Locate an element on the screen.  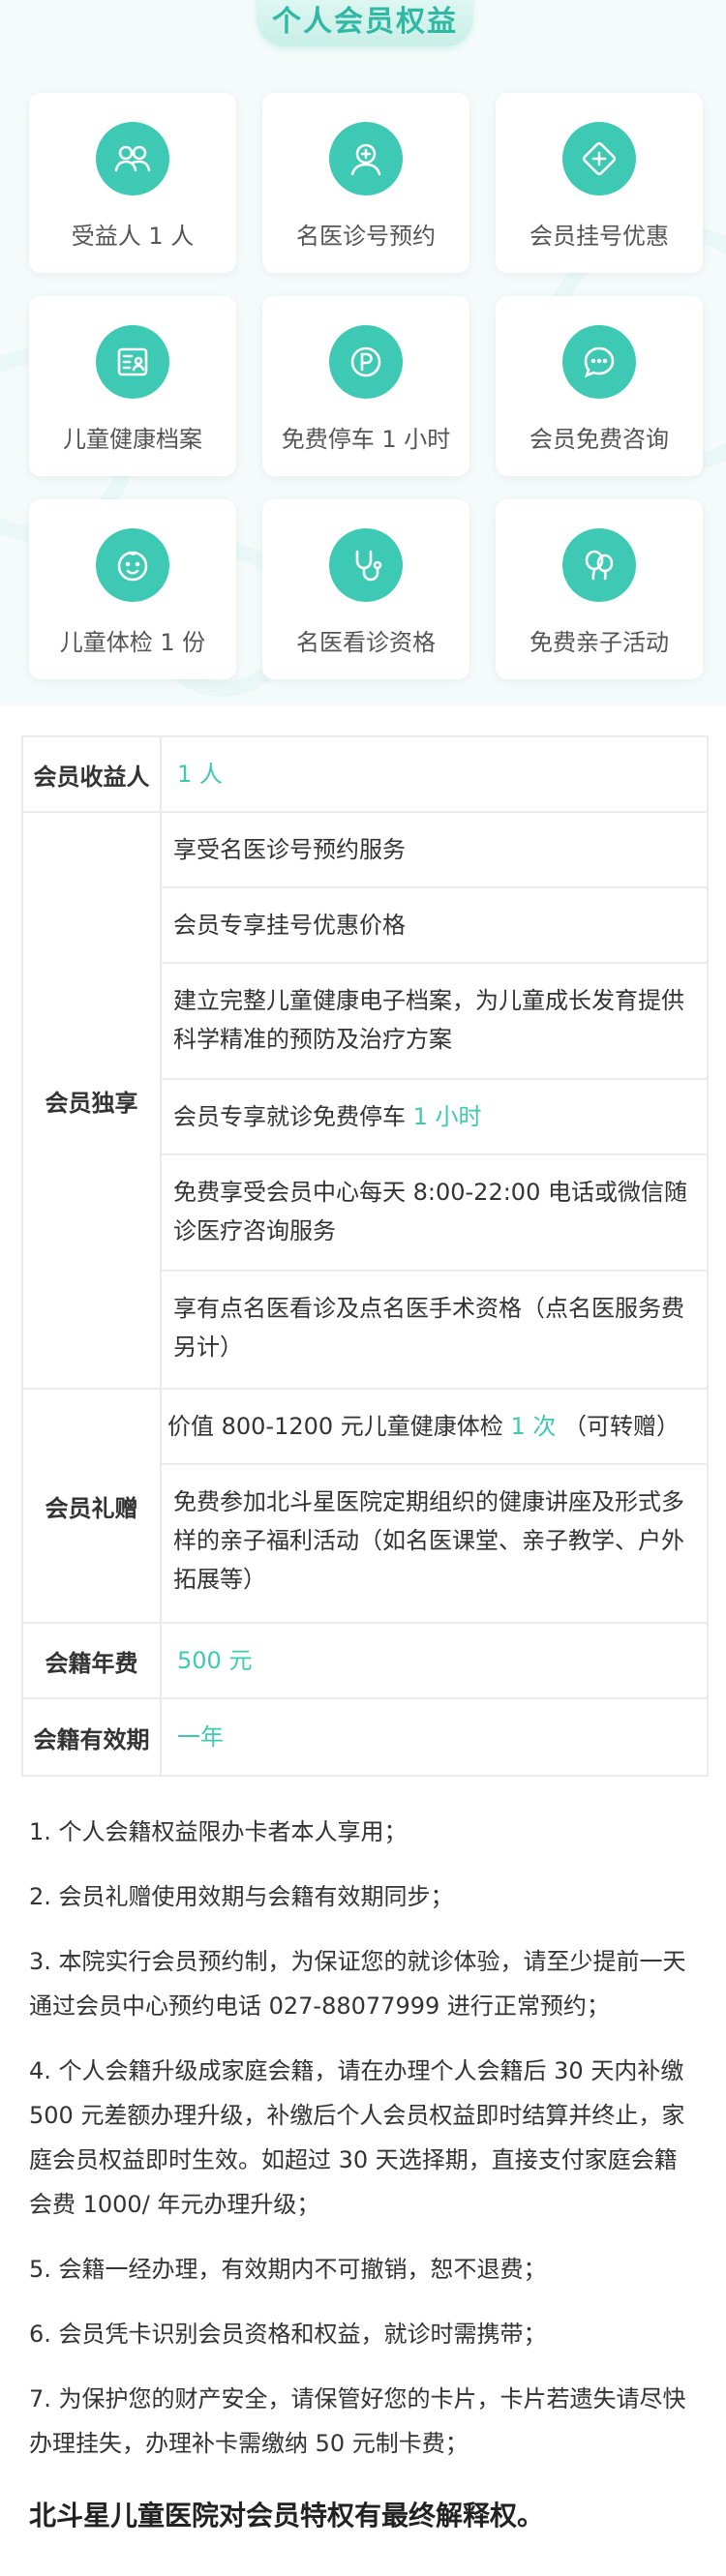
checkup-count: 1 次 is located at coordinates (533, 1426).